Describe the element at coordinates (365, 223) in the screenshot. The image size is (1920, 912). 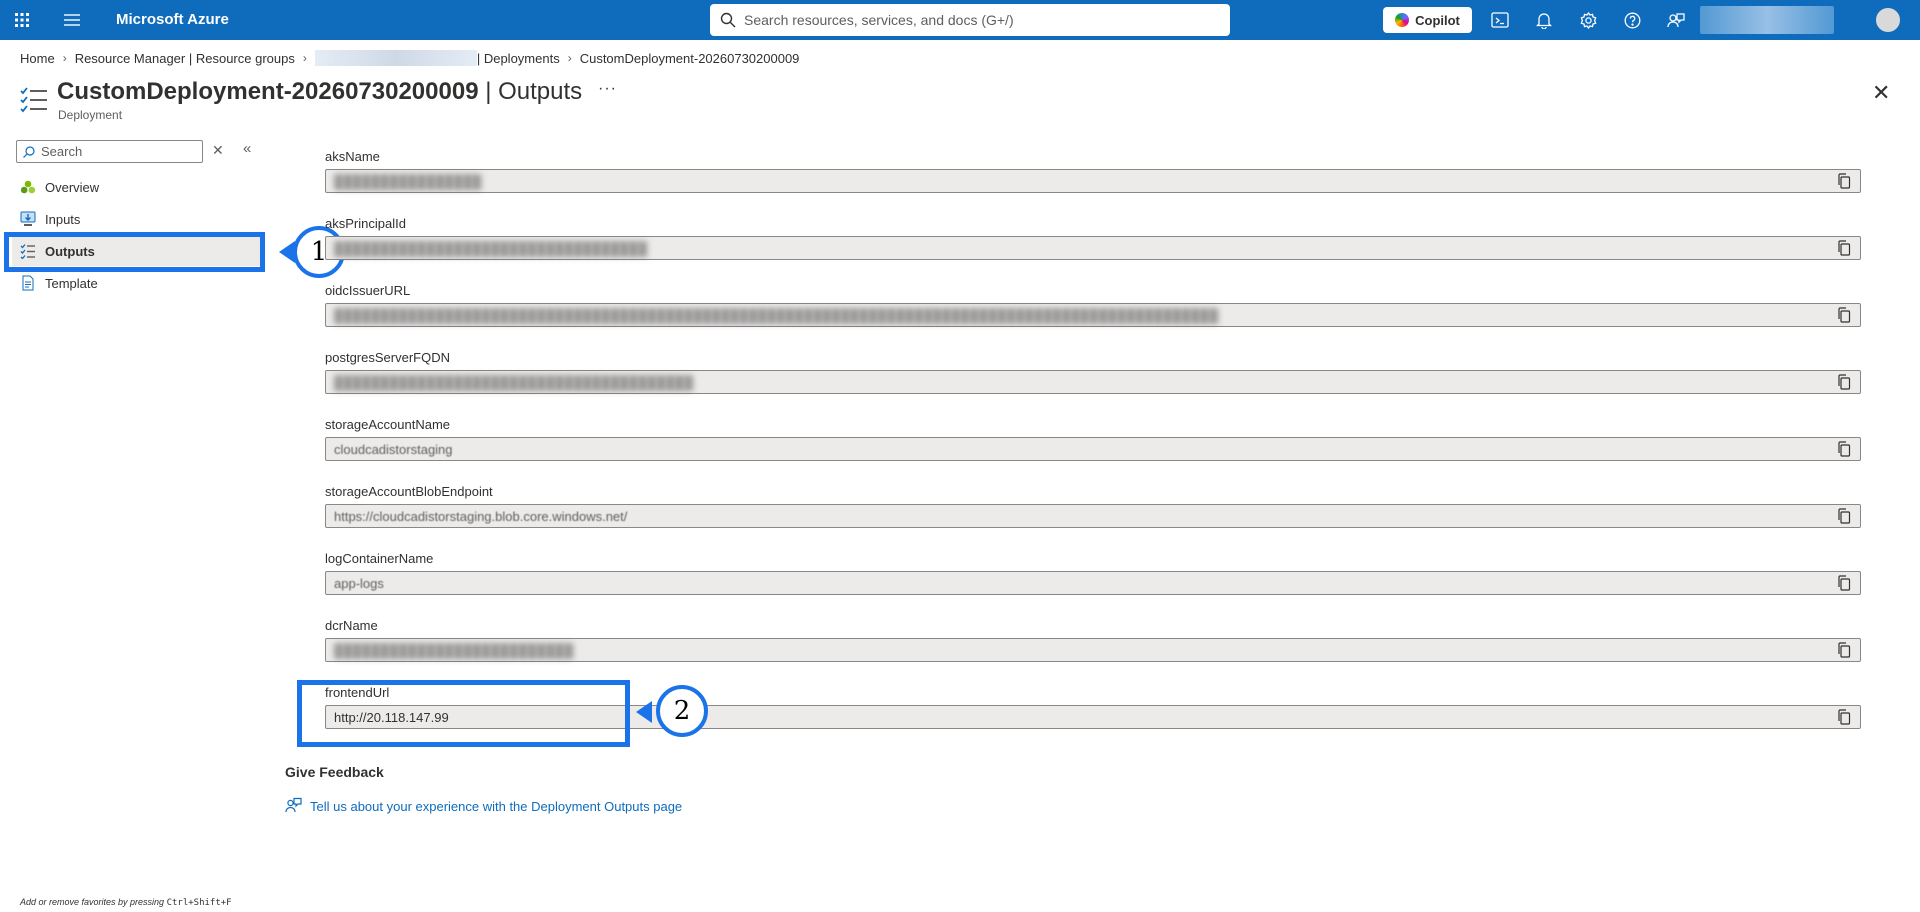
I see `output-label-aksPrincipalId: aksPrincipalId` at that location.